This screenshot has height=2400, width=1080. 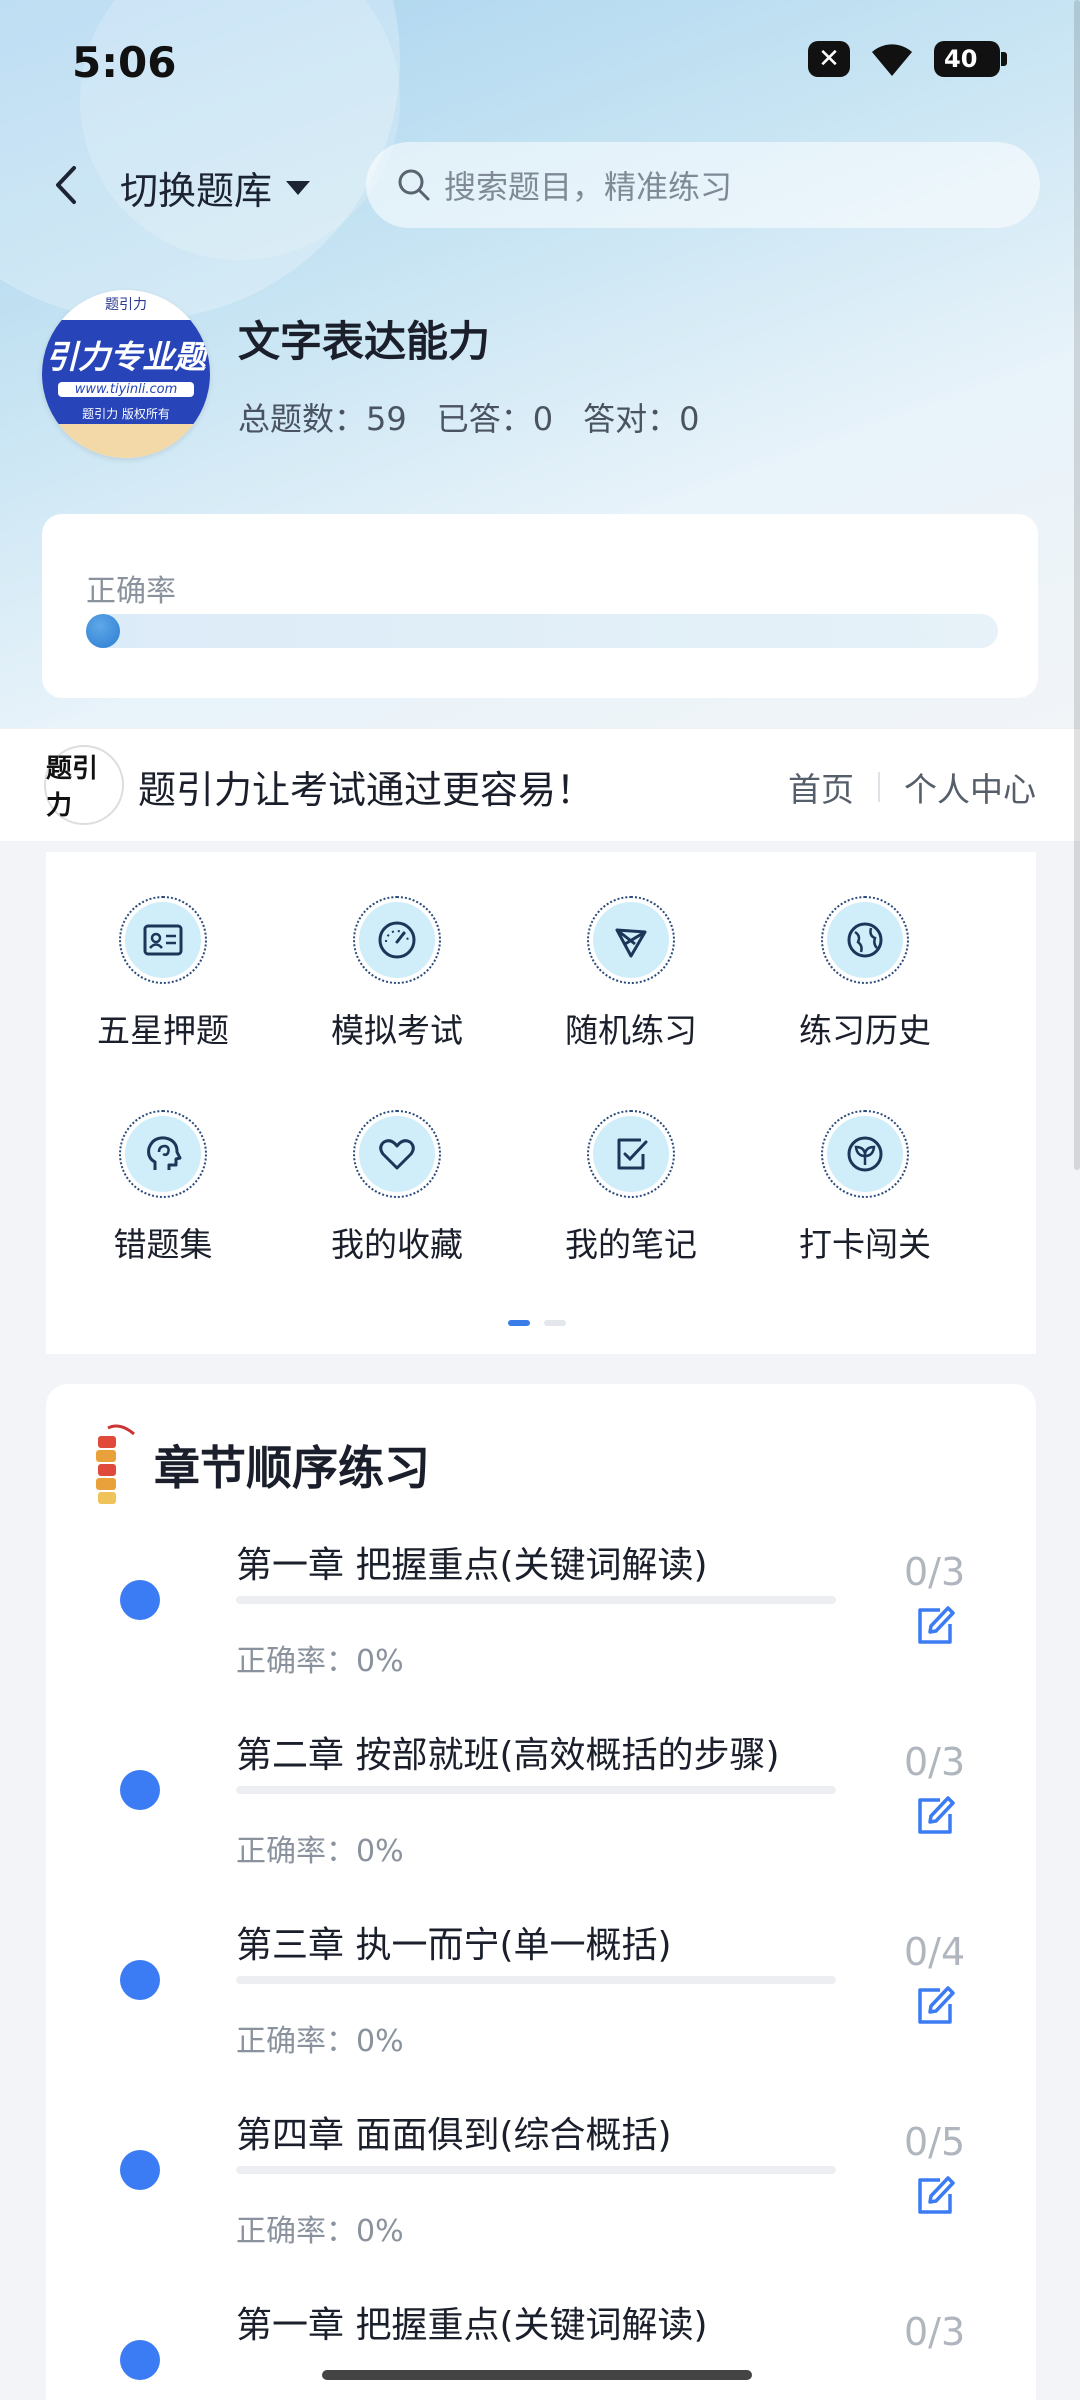 What do you see at coordinates (103, 631) in the screenshot?
I see `accuracy-progress-knob` at bounding box center [103, 631].